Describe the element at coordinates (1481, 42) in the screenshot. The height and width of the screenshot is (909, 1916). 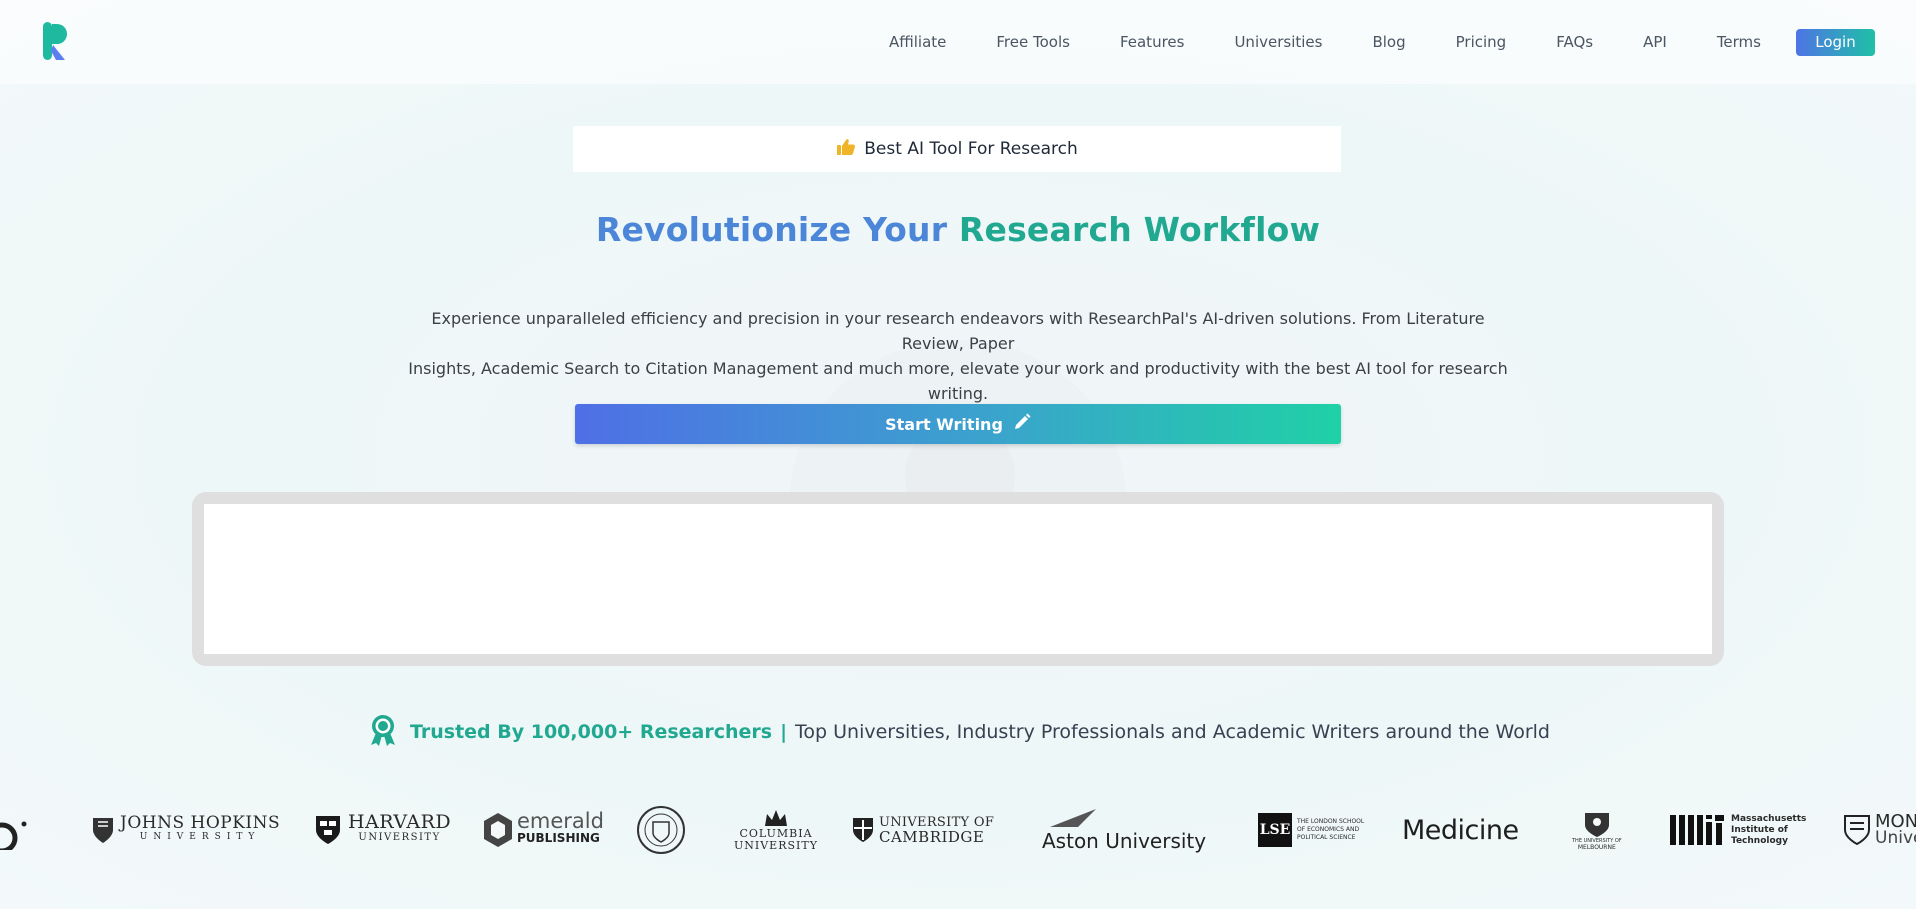
I see `nav-pricing: Pricing` at that location.